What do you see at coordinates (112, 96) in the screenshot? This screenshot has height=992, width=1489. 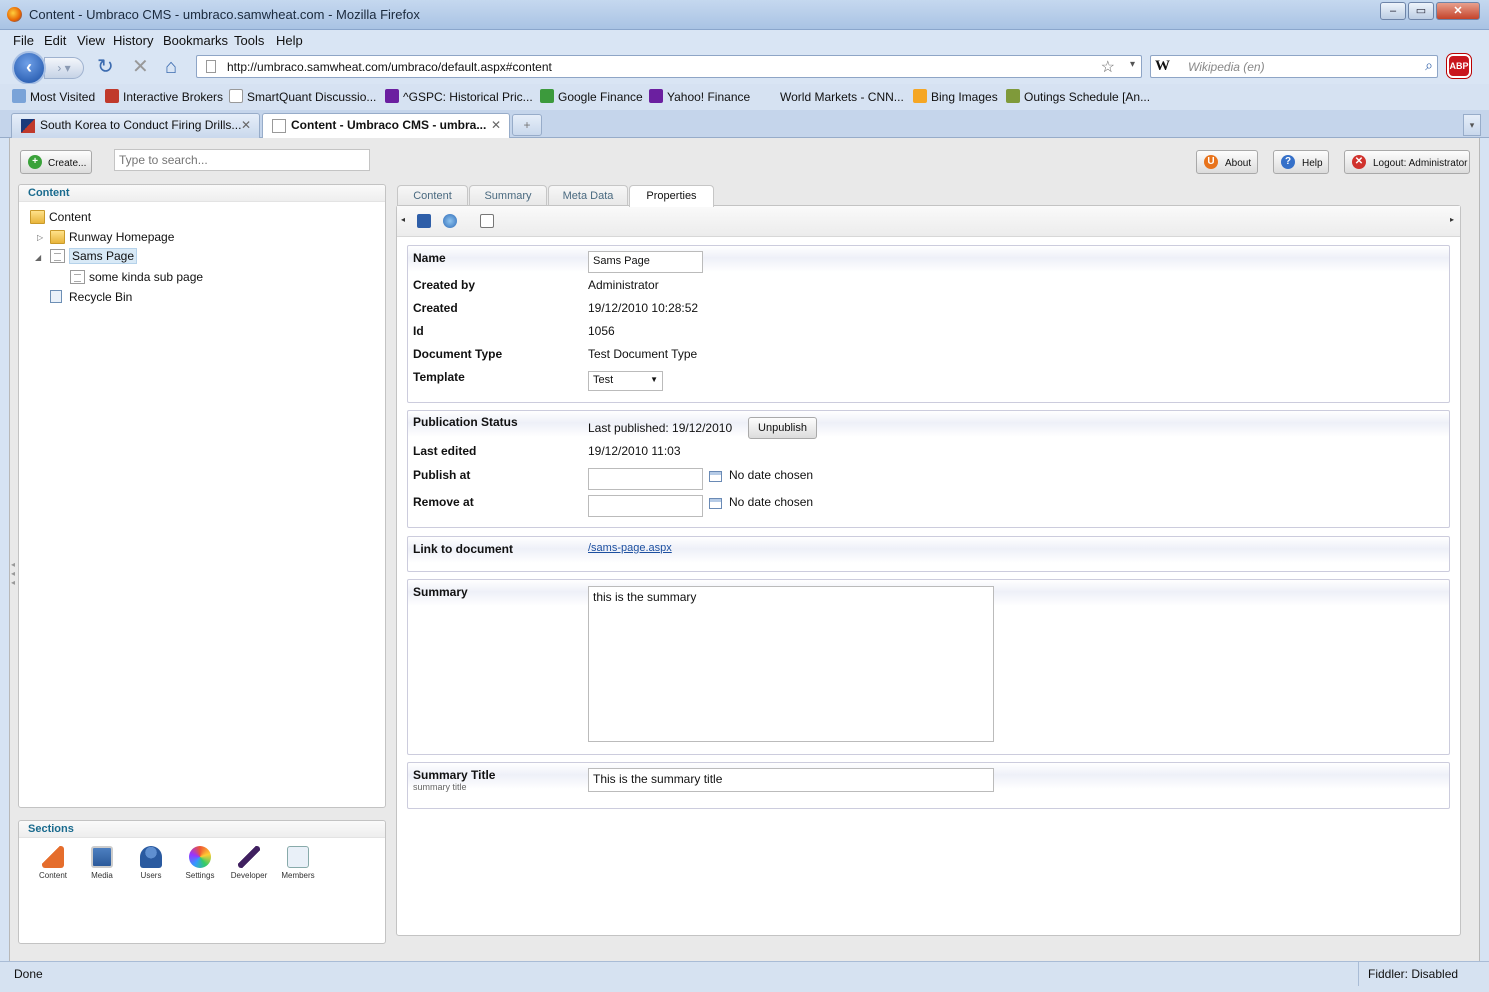 I see `ib-icon` at bounding box center [112, 96].